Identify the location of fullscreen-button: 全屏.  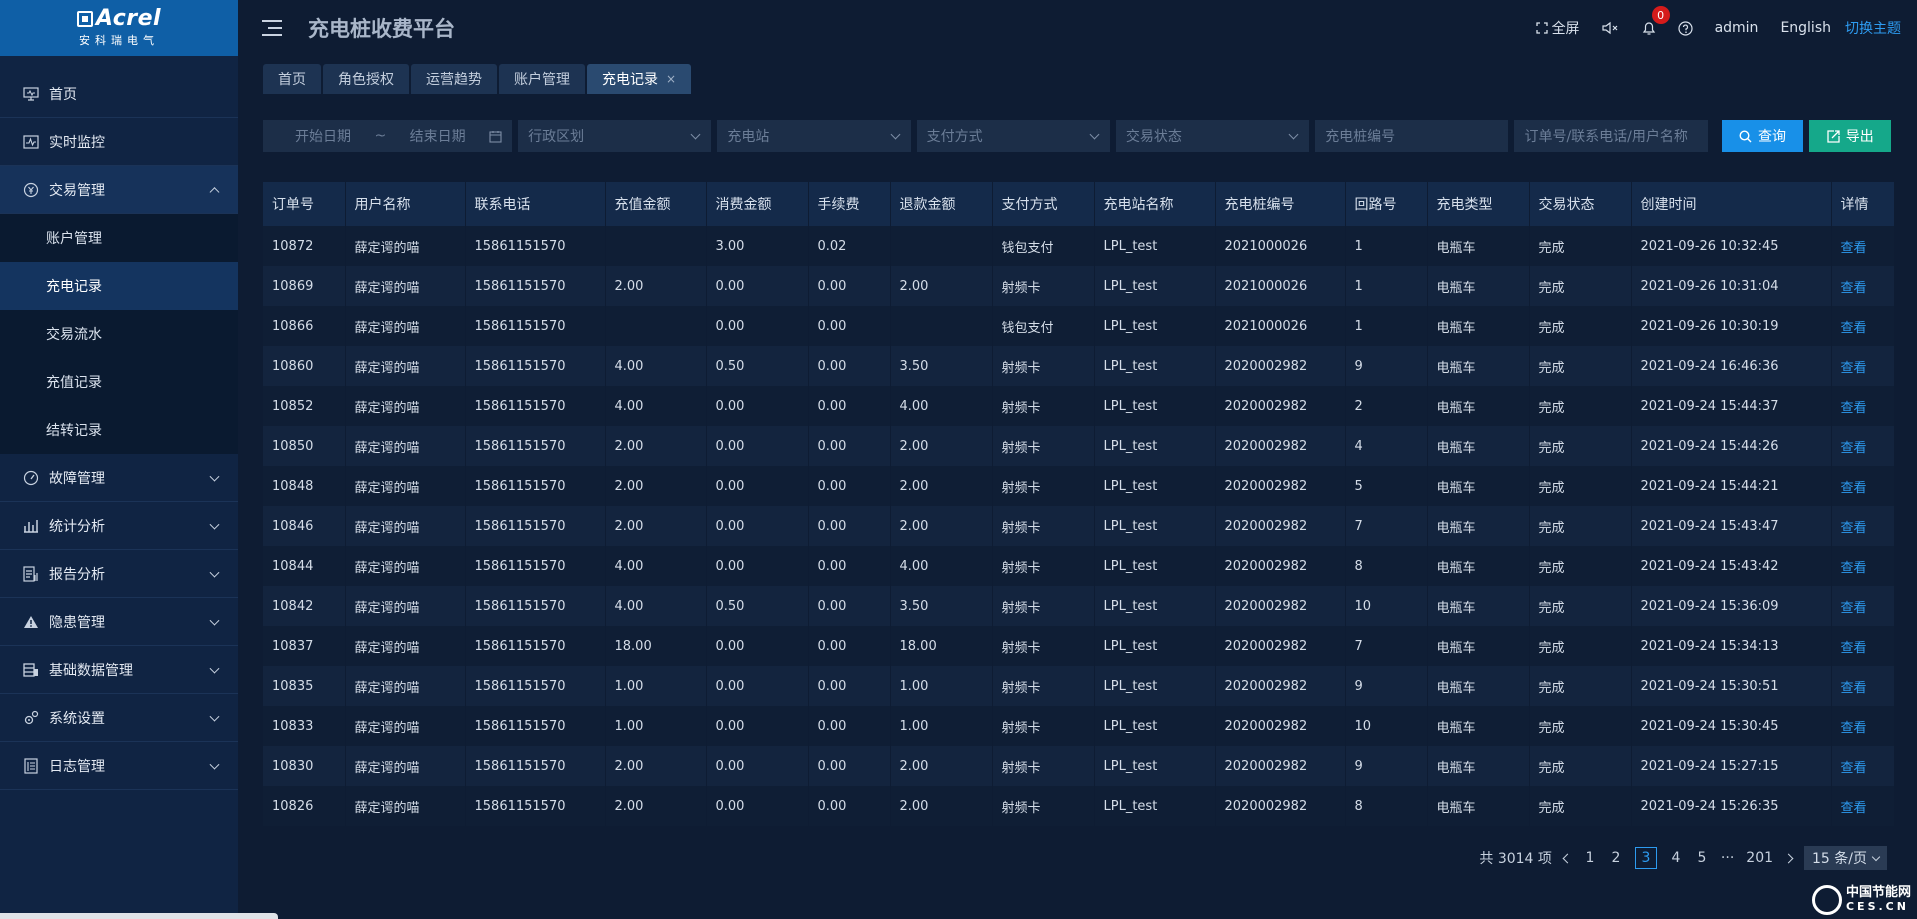
(1557, 28).